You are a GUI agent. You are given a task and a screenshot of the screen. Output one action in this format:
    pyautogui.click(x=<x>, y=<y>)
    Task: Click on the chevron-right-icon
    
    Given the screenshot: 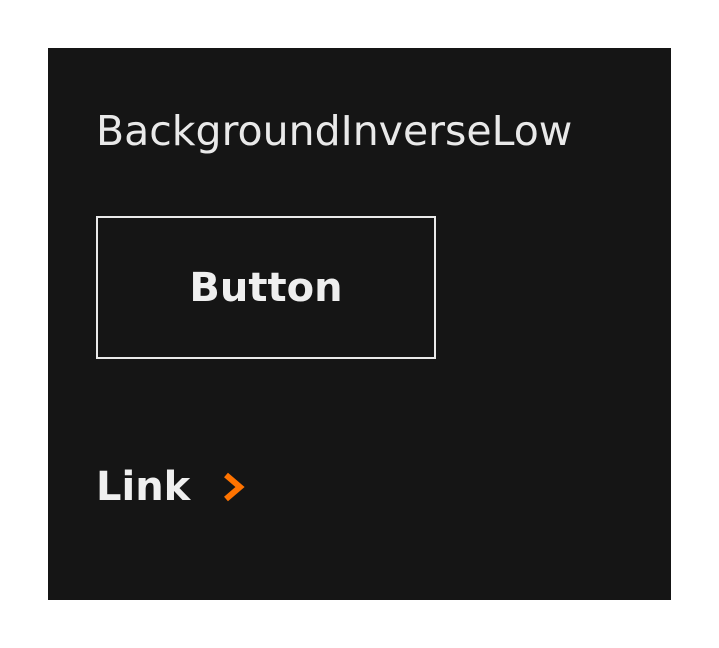 What is the action you would take?
    pyautogui.click(x=234, y=487)
    